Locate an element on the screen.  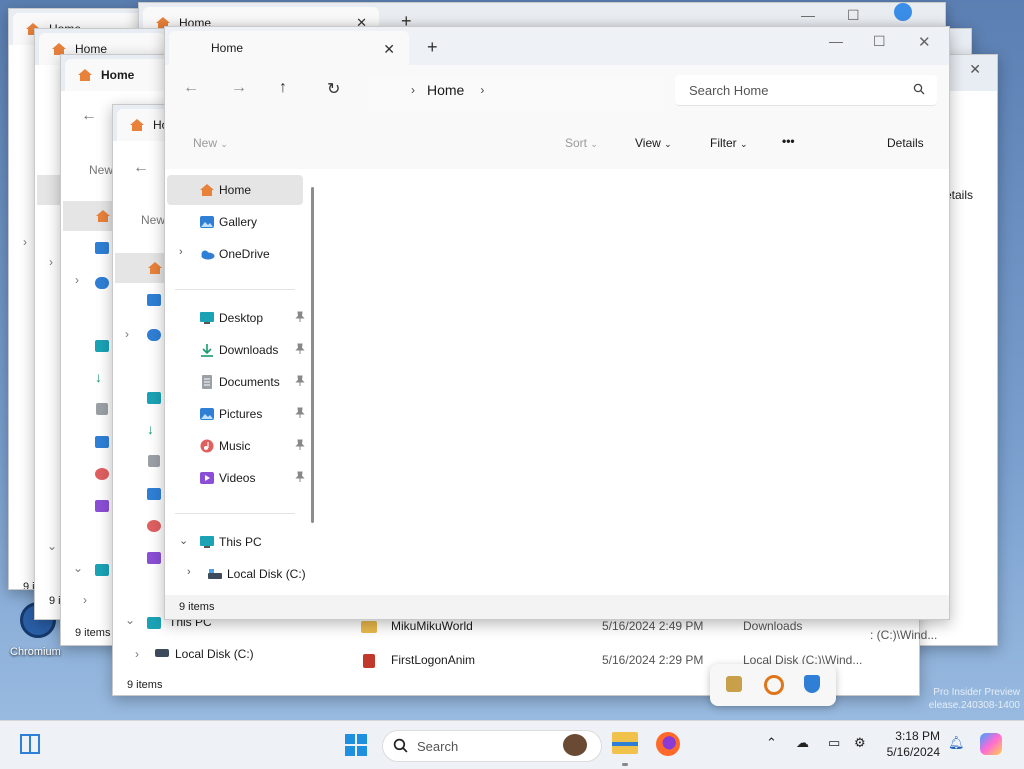
sidebar-item-home: Home is located at coordinates (235, 190).